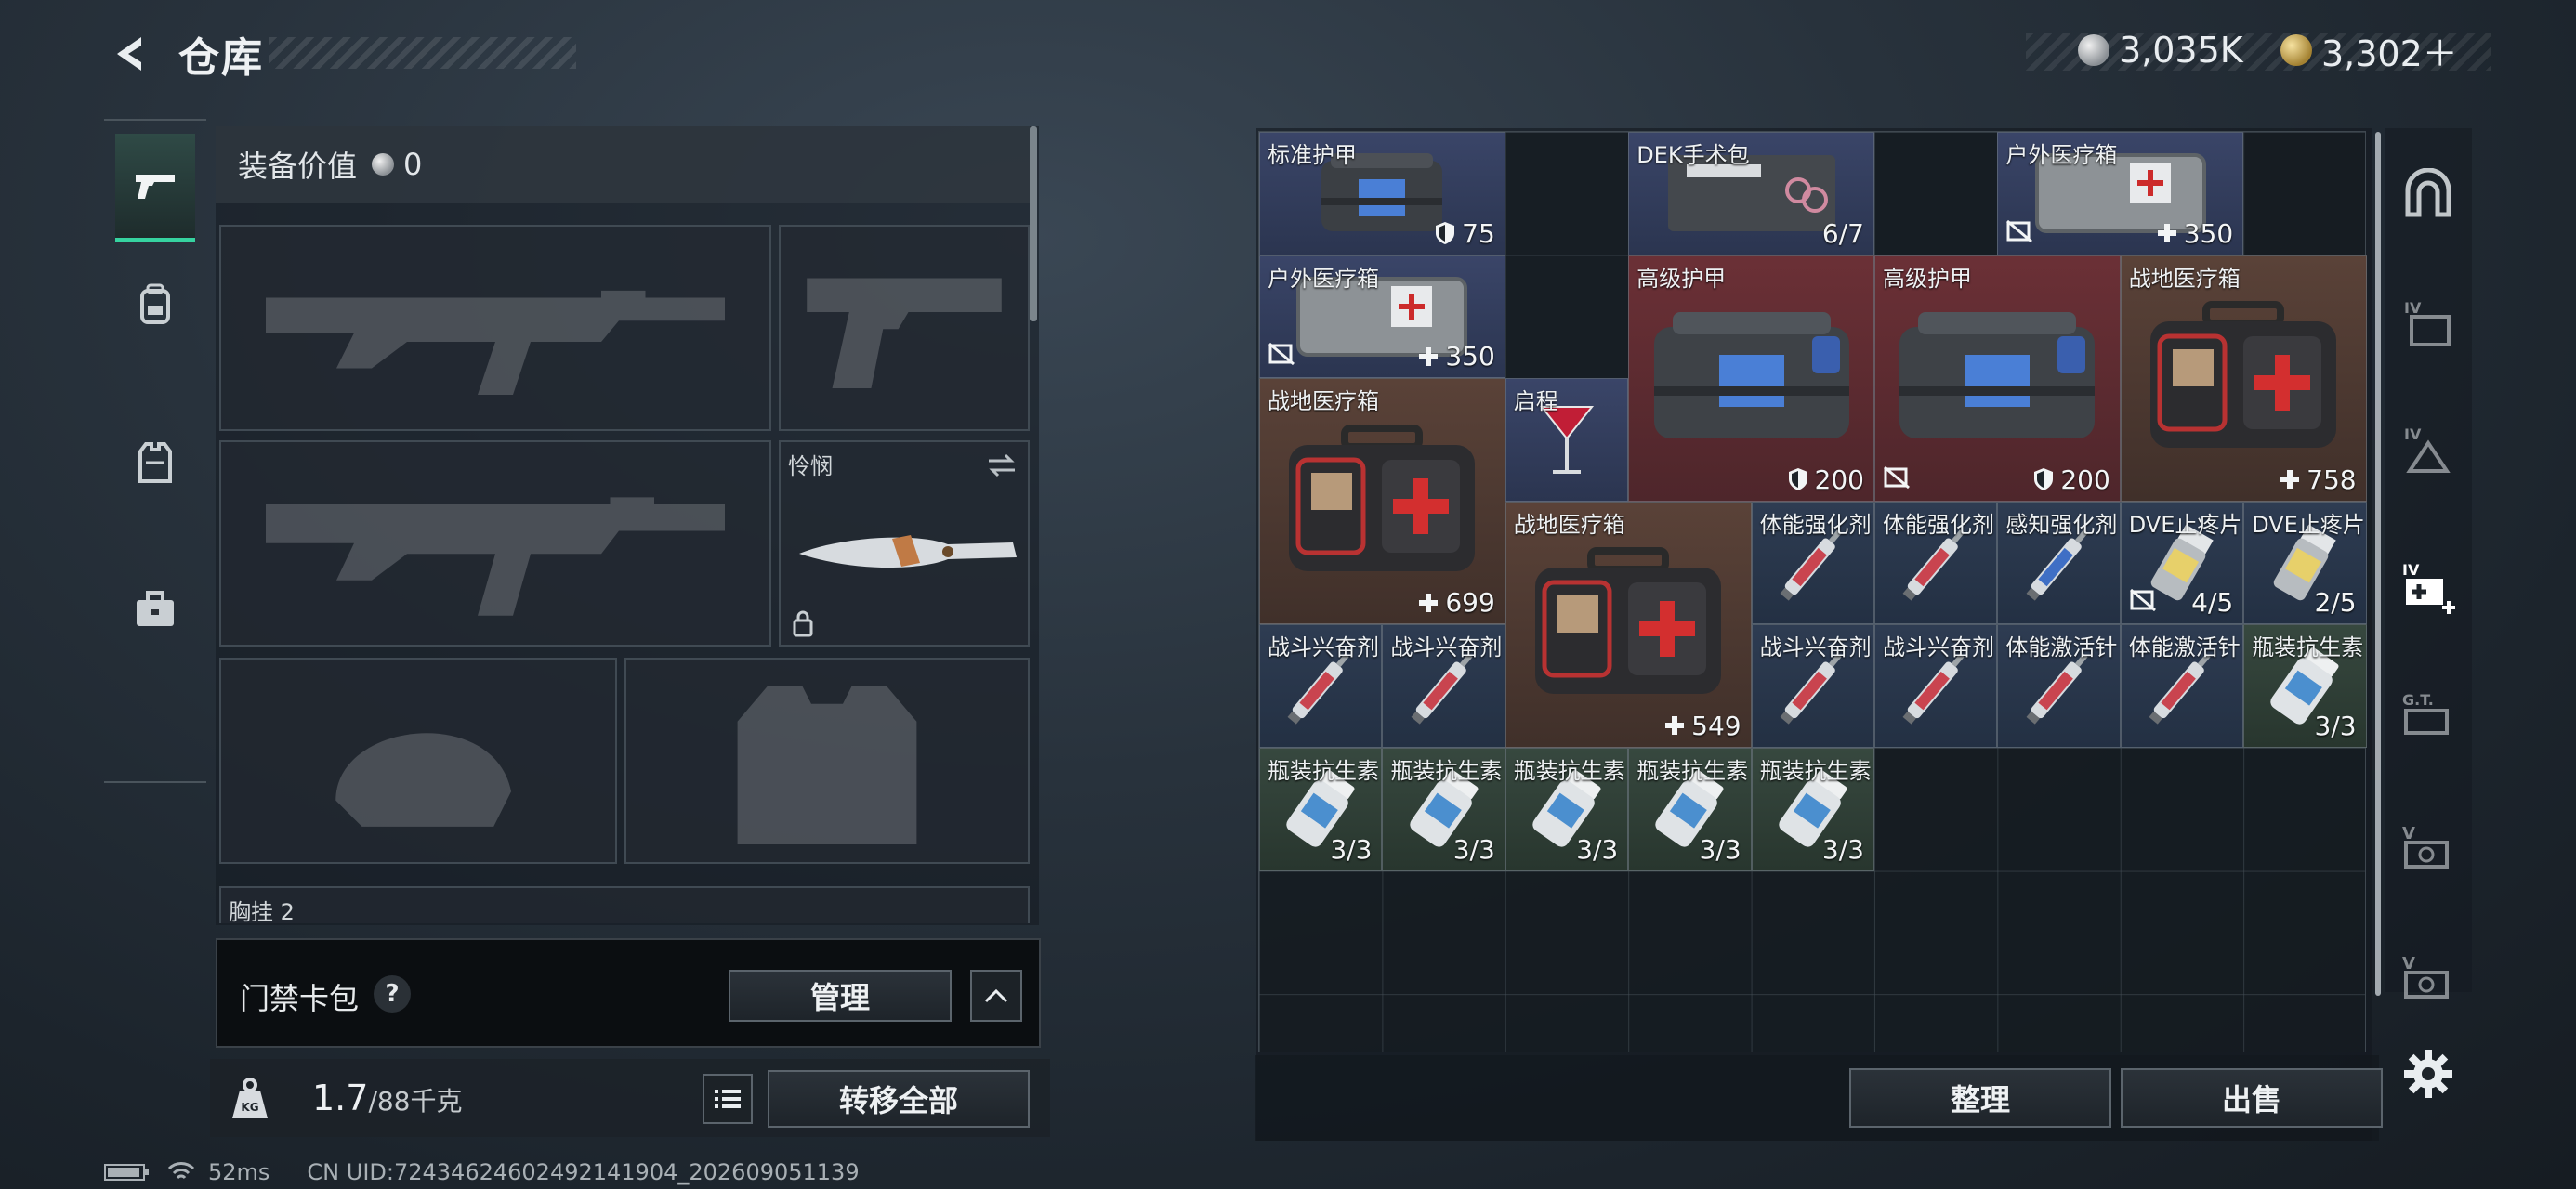  I want to click on backpack-icon, so click(155, 304).